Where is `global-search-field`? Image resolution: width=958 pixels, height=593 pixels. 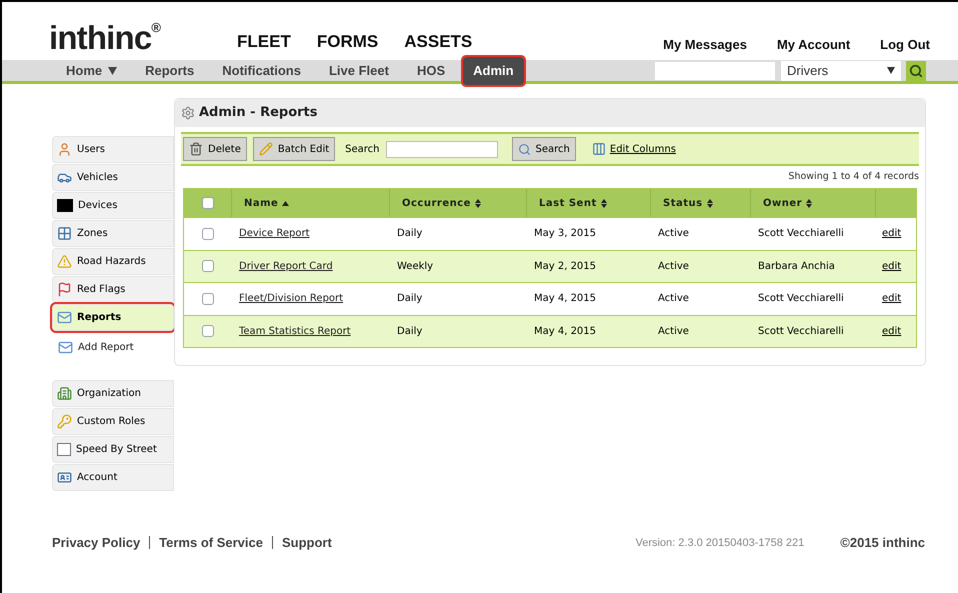
global-search-field is located at coordinates (715, 70).